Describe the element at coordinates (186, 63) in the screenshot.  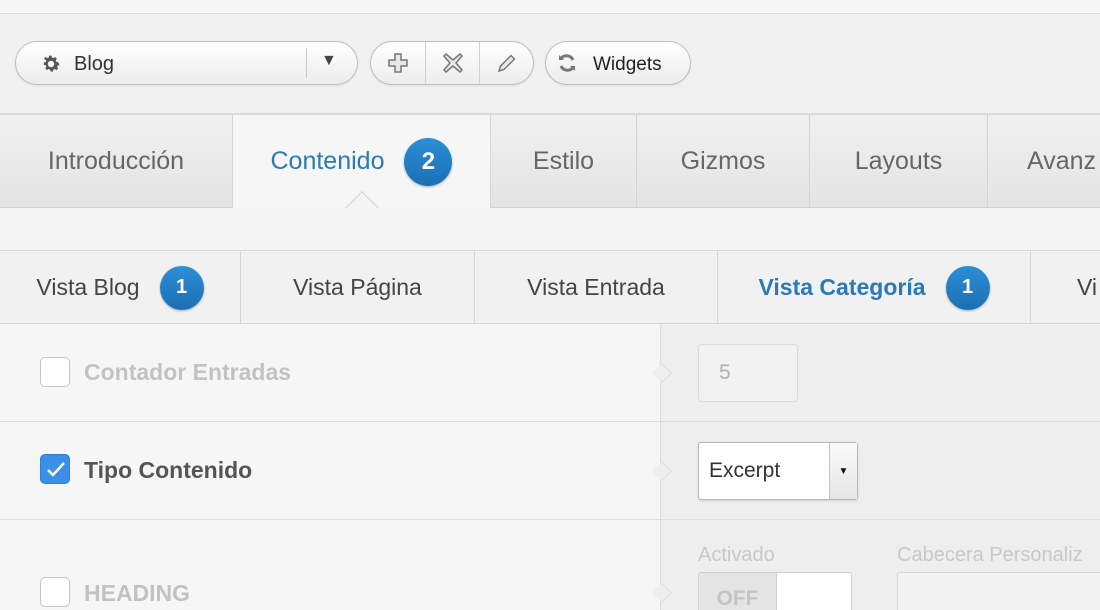
I see `layout-select: Blog ▼` at that location.